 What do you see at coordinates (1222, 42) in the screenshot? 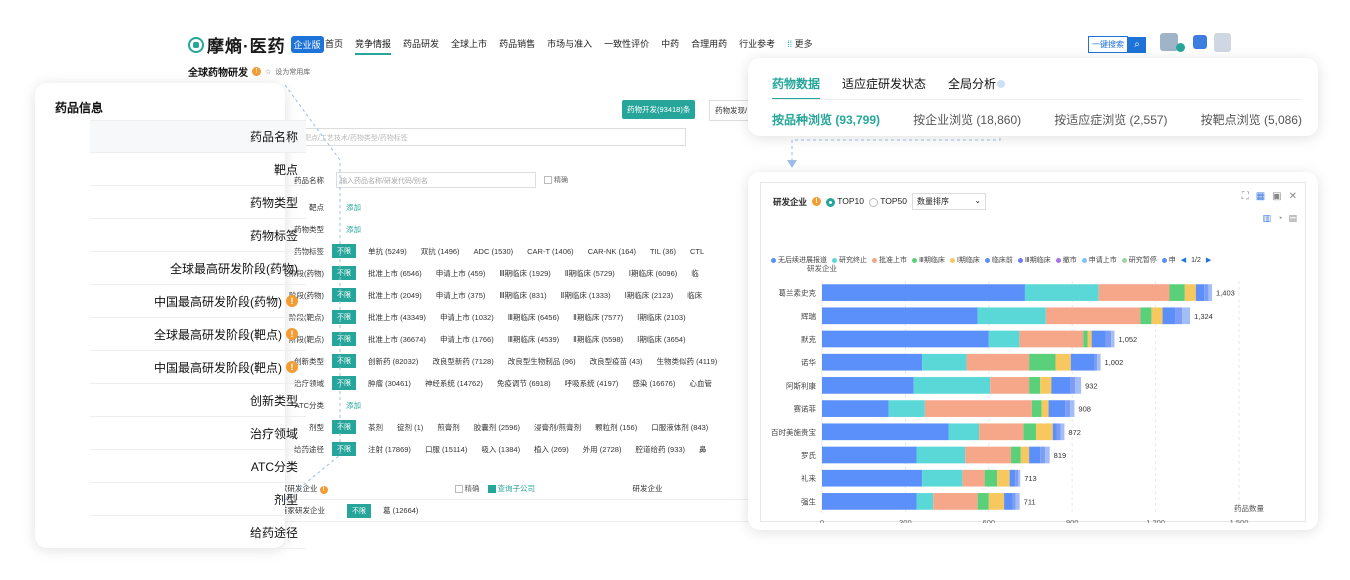
I see `avatar` at bounding box center [1222, 42].